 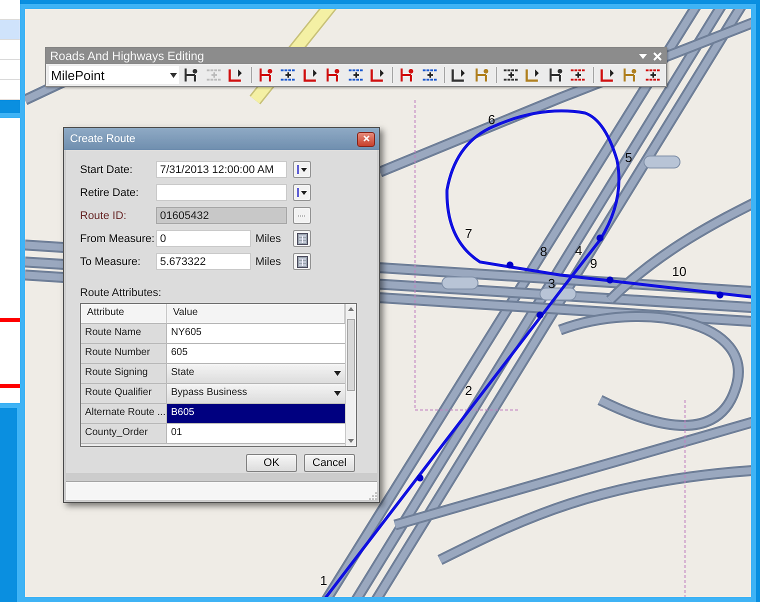 I want to click on resize-grip-icon, so click(x=373, y=496).